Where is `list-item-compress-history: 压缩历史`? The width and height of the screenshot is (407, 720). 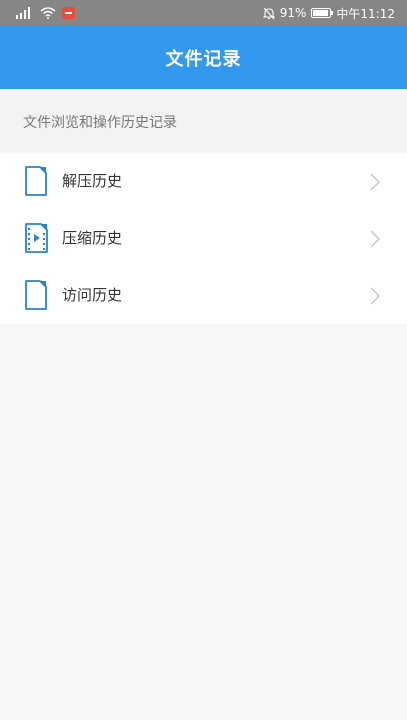
list-item-compress-history: 压缩历史 is located at coordinates (203, 238).